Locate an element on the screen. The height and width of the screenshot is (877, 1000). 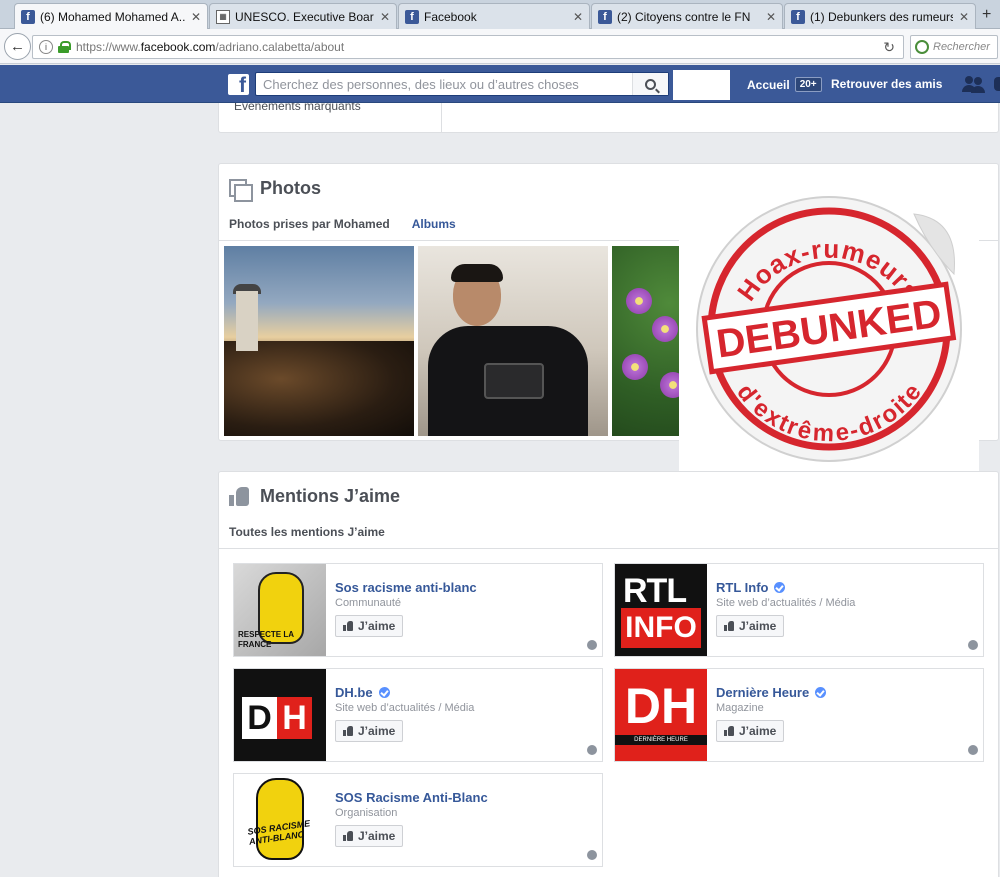
tab-title: (2) Citoyens contre le FN is located at coordinates (684, 16).